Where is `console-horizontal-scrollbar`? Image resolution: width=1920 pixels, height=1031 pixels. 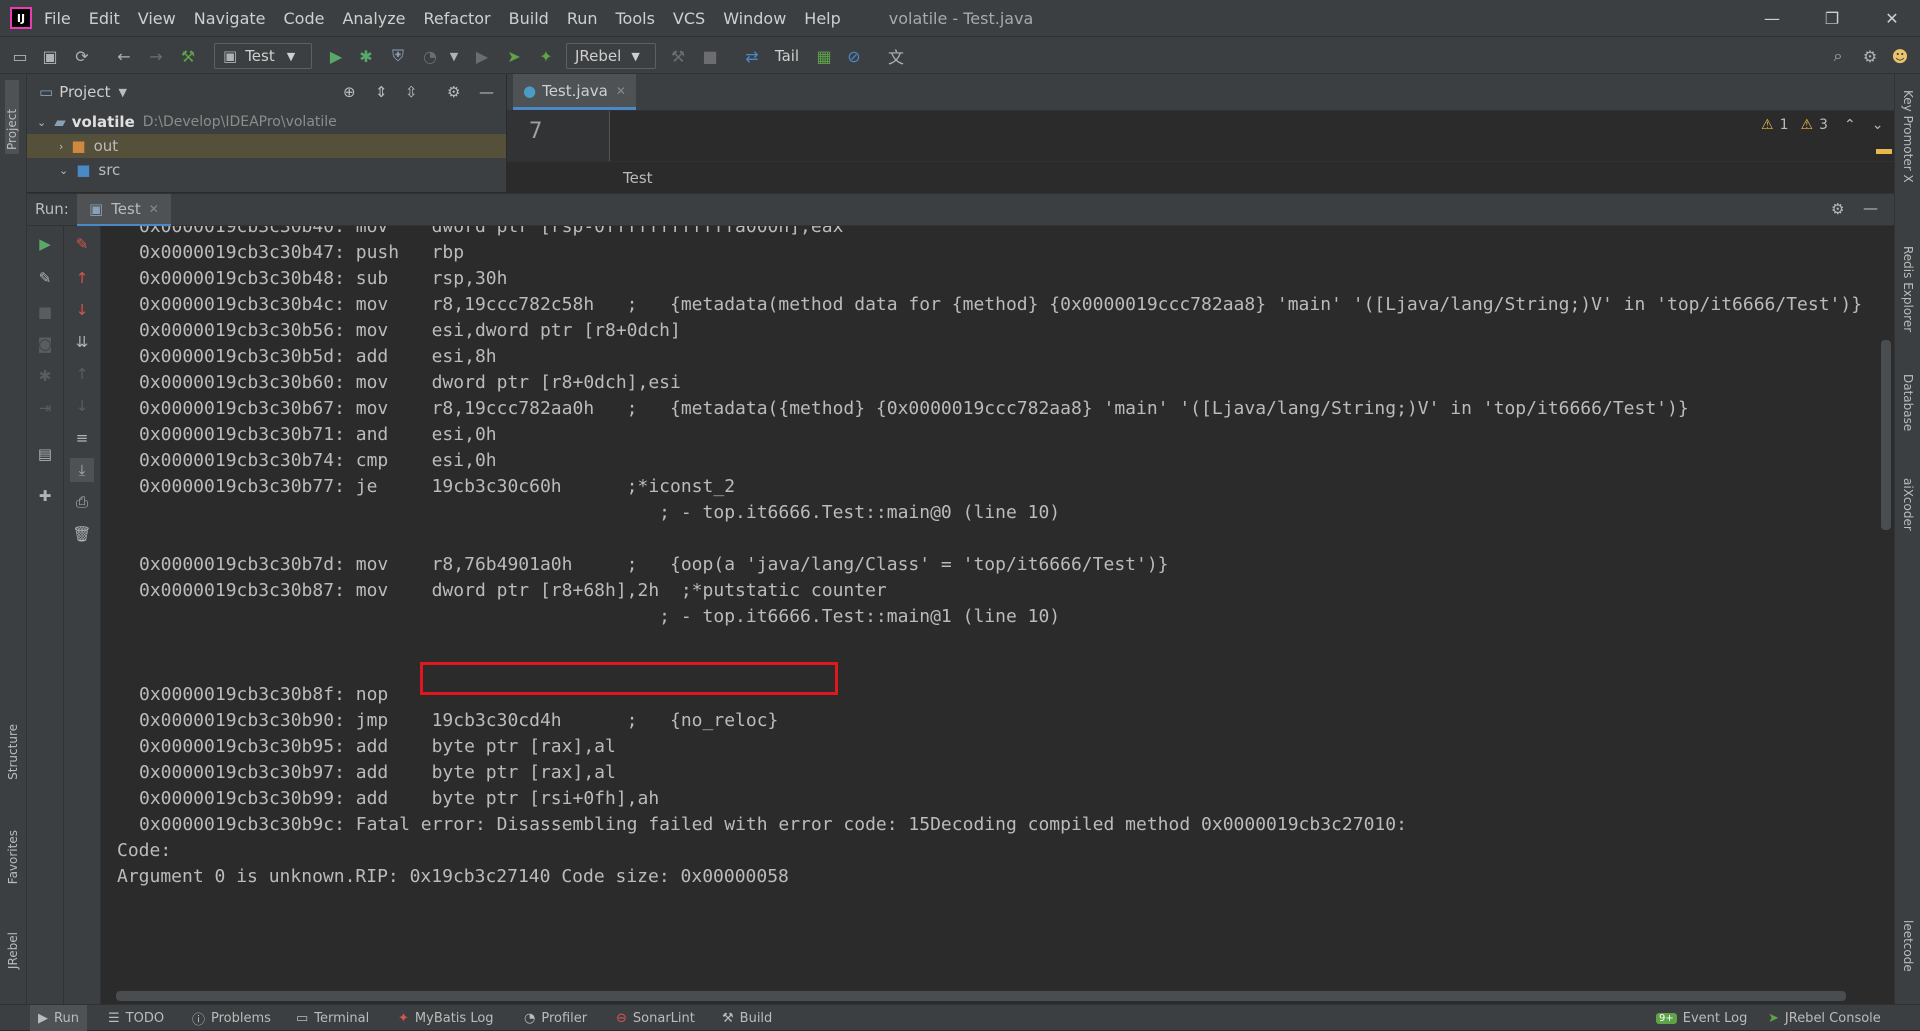 console-horizontal-scrollbar is located at coordinates (981, 996).